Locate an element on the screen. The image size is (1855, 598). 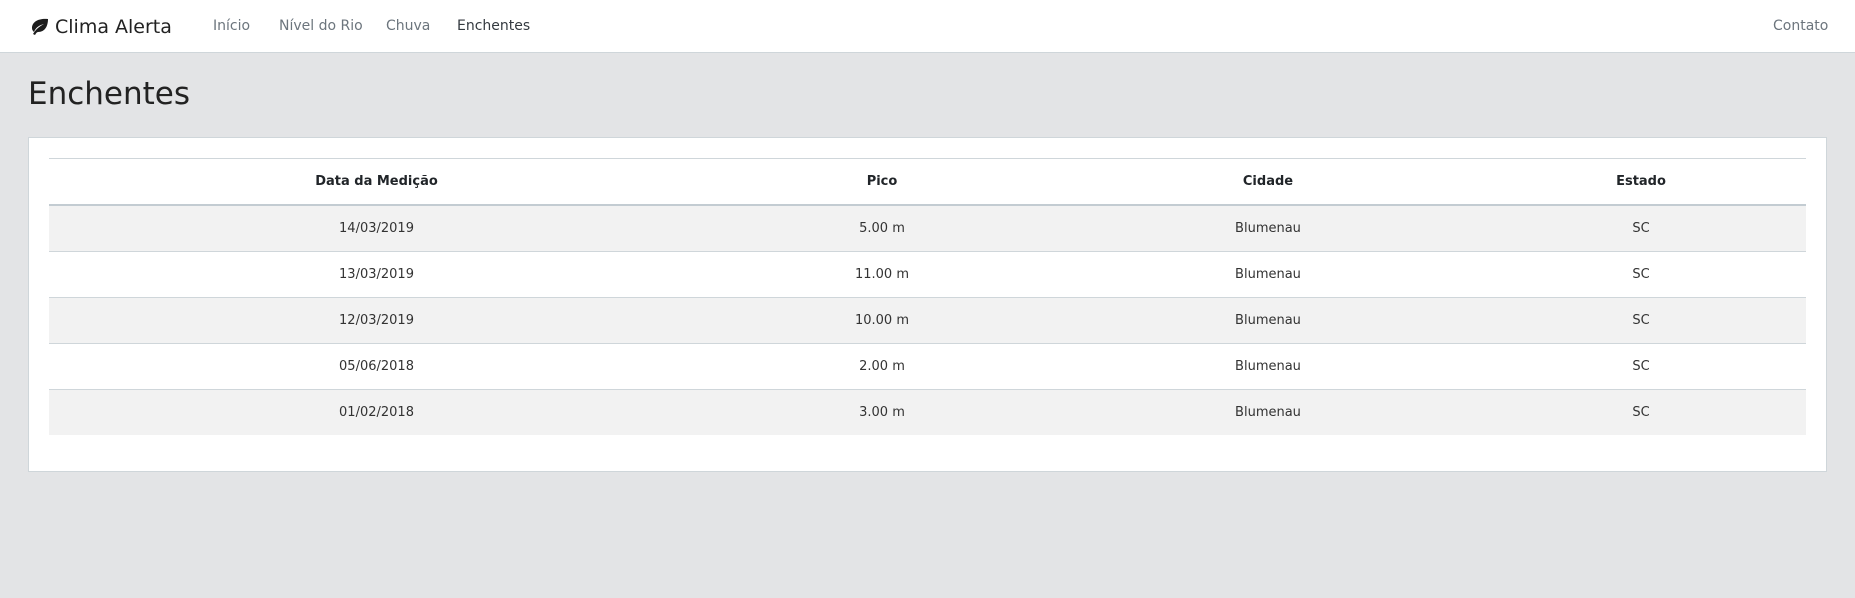
cell-pico: 3.00 m is located at coordinates (882, 412).